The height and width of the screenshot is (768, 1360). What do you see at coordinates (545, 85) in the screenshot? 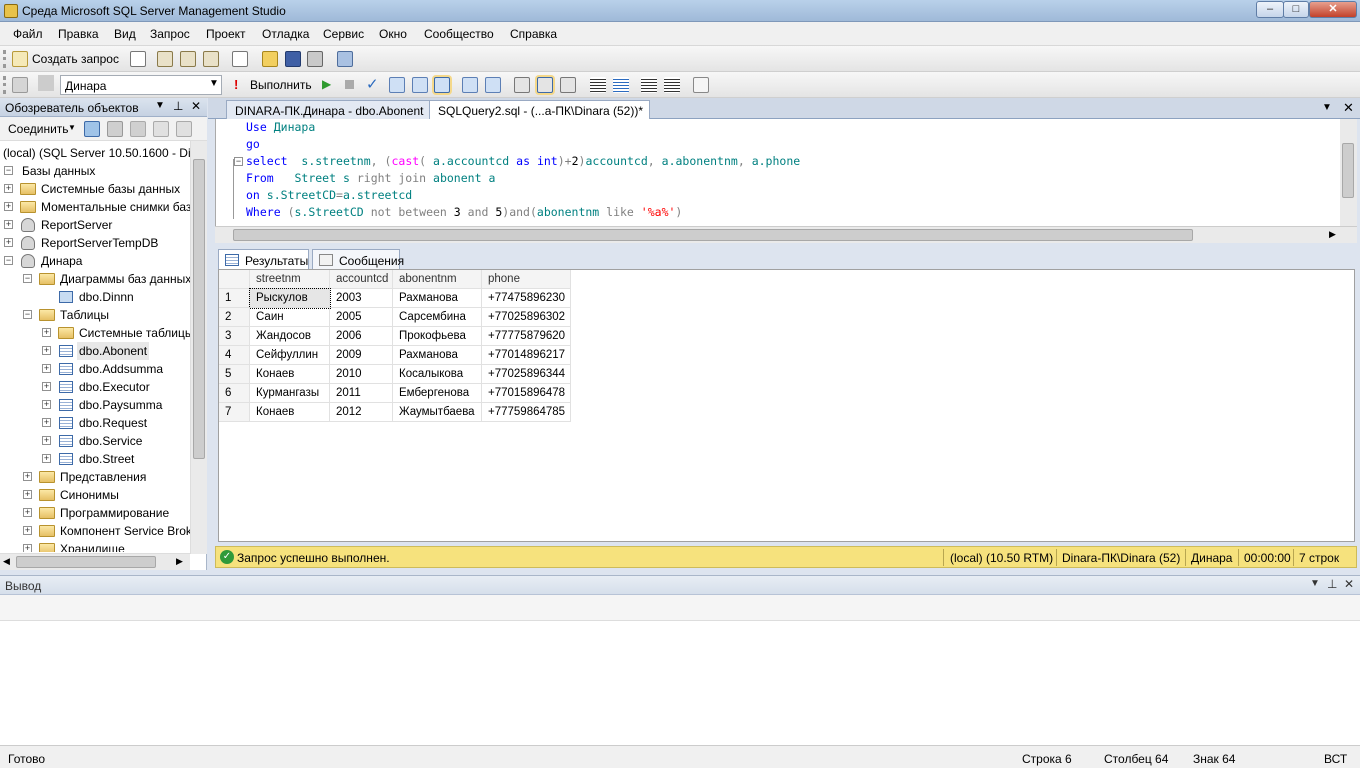
I see `results-grid-toggle-icon` at bounding box center [545, 85].